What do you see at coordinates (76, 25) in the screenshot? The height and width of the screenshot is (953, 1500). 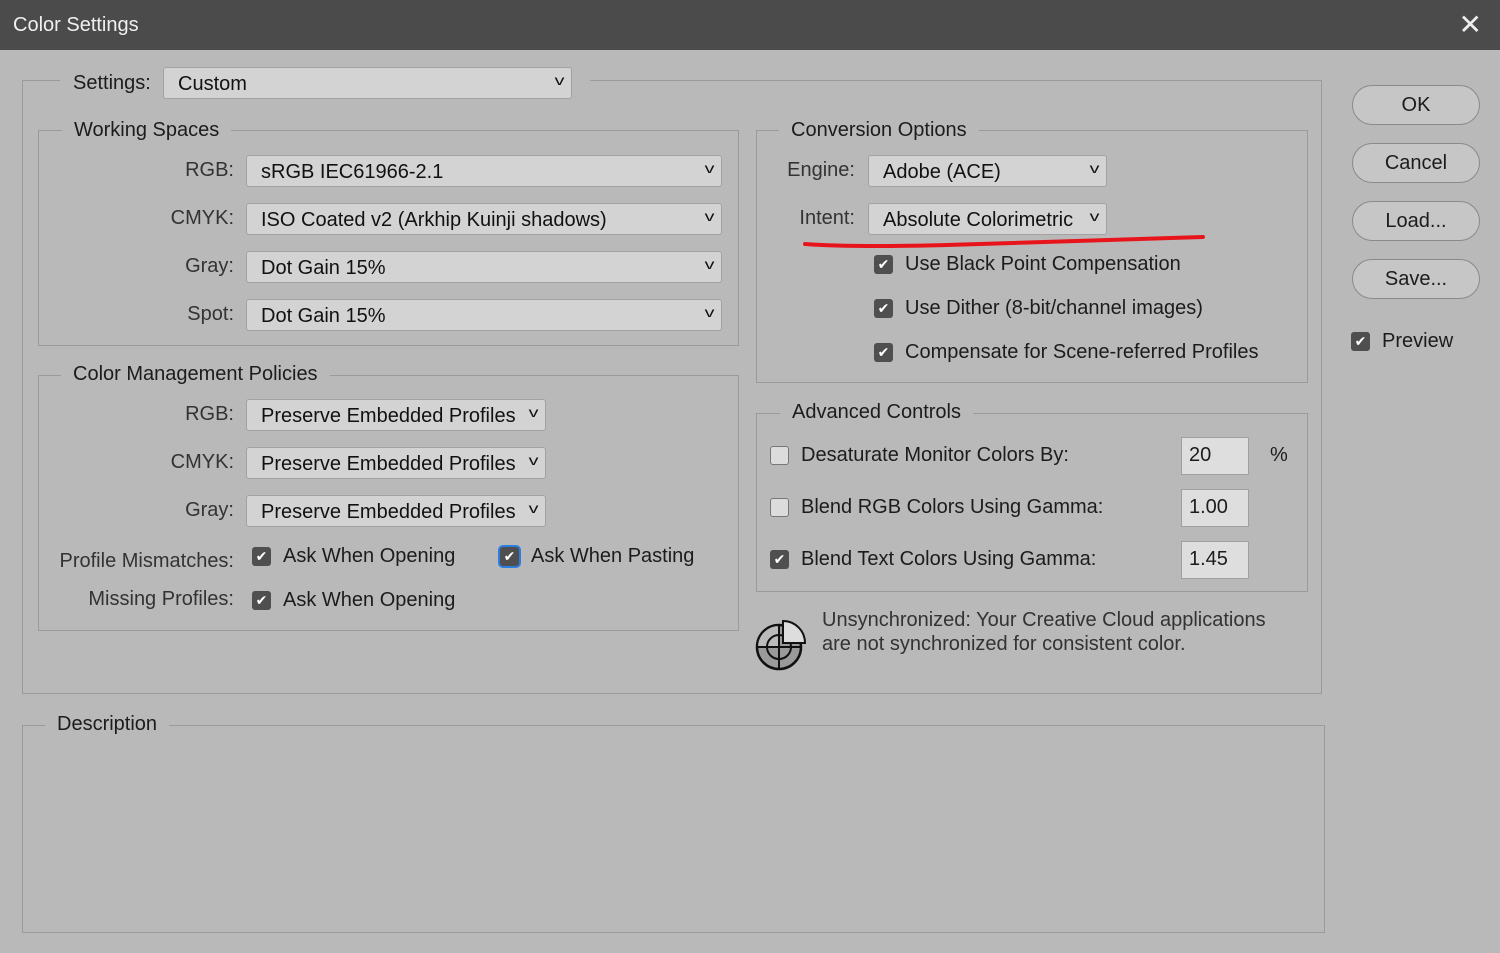 I see `dialog-title: Color Settings` at bounding box center [76, 25].